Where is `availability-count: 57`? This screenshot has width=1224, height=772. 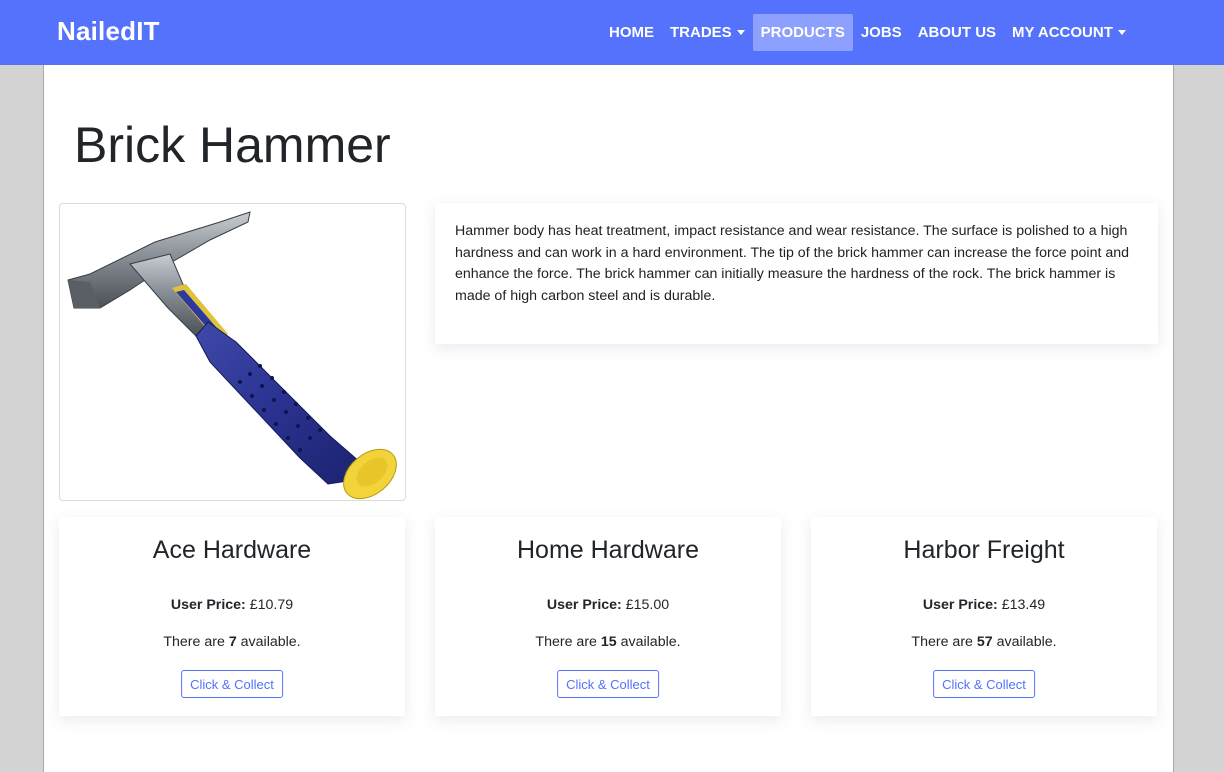
availability-count: 57 is located at coordinates (984, 642).